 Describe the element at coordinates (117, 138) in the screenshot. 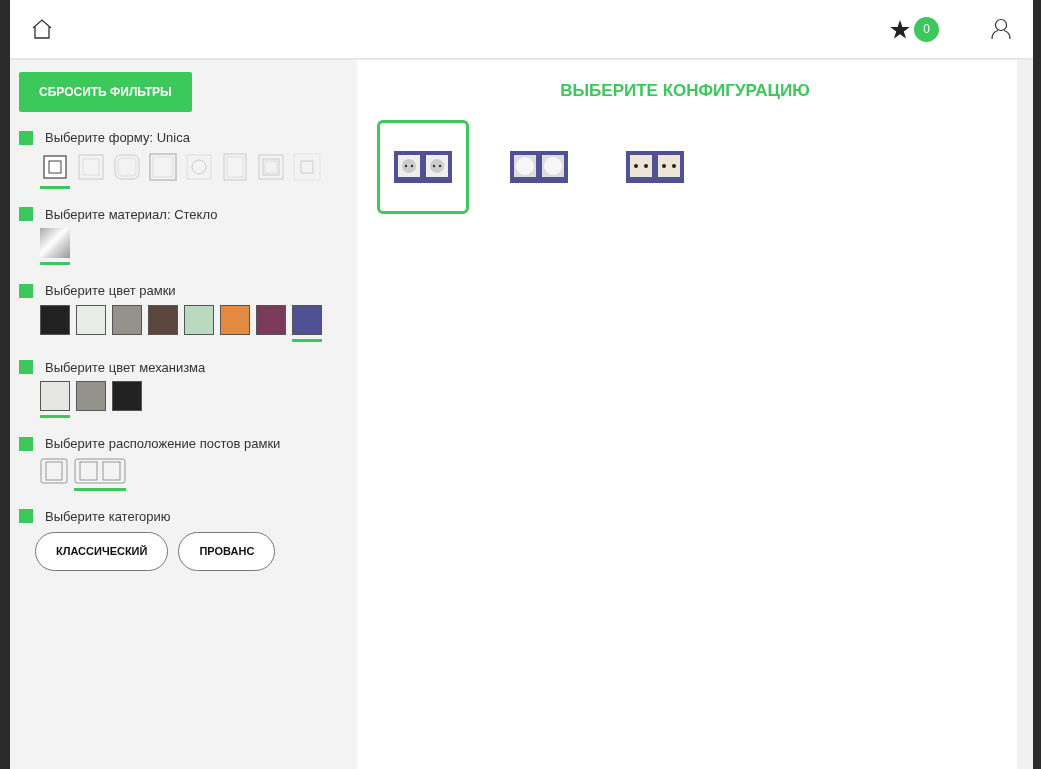

I see `filter-label: Выберите форму: Unica` at that location.